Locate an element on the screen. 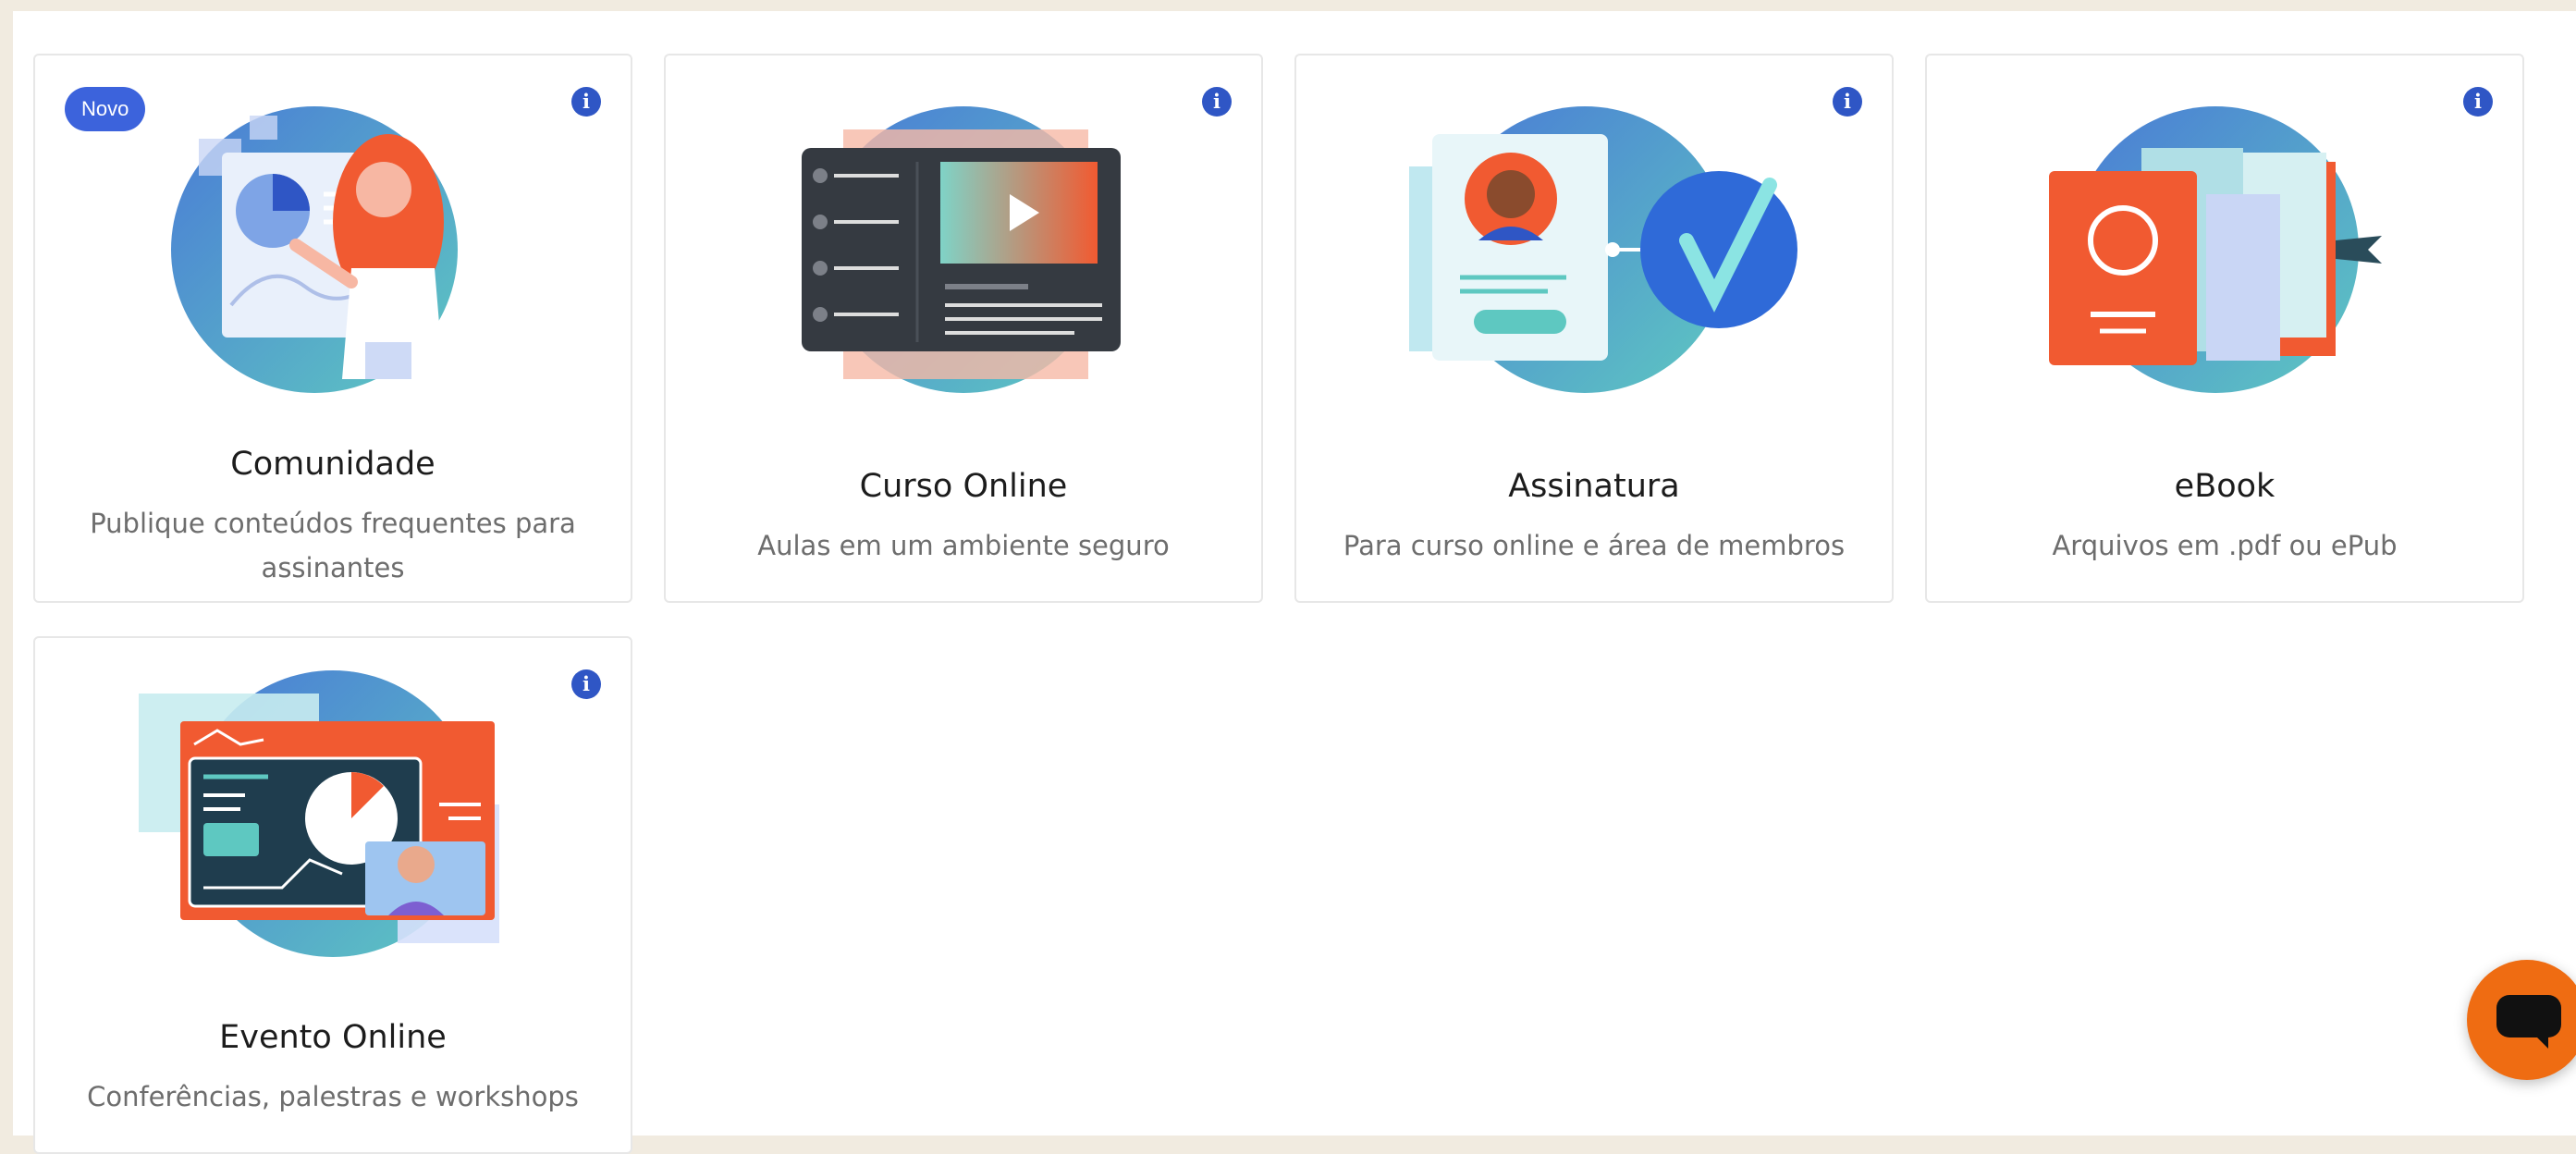 The width and height of the screenshot is (2576, 1154). card-title: Assinatura is located at coordinates (1594, 486).